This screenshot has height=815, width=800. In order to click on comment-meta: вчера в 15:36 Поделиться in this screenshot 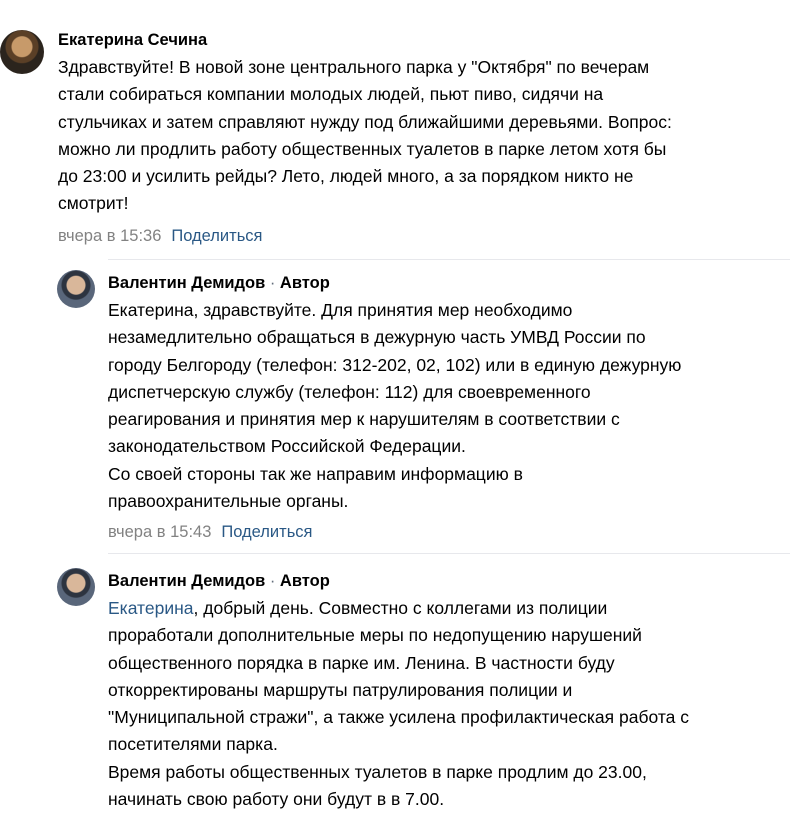, I will do `click(160, 236)`.